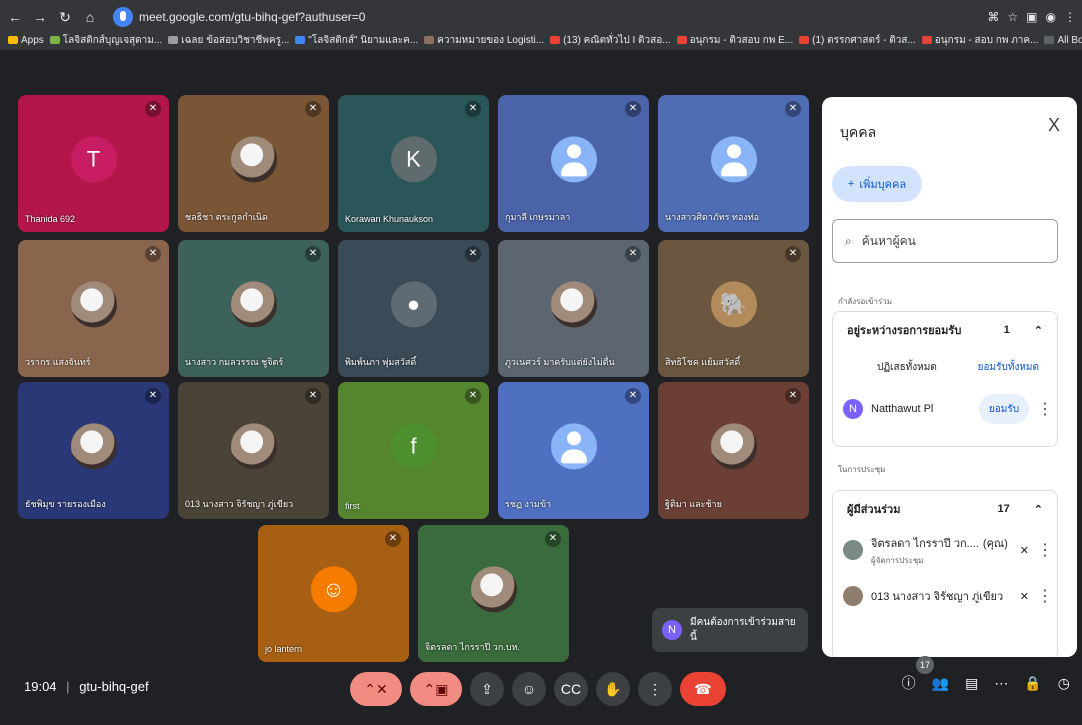  Describe the element at coordinates (613, 689) in the screenshot. I see `raise-hand-button: ✋` at that location.